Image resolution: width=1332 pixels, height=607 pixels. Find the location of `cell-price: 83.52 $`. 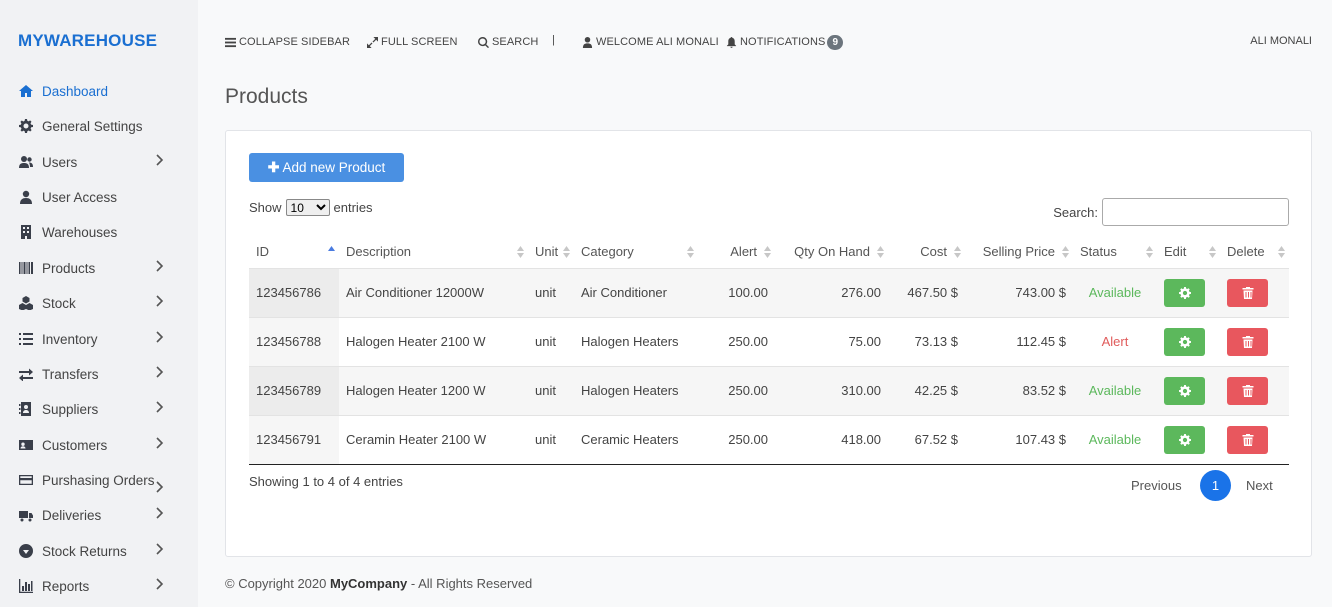

cell-price: 83.52 $ is located at coordinates (1019, 390).